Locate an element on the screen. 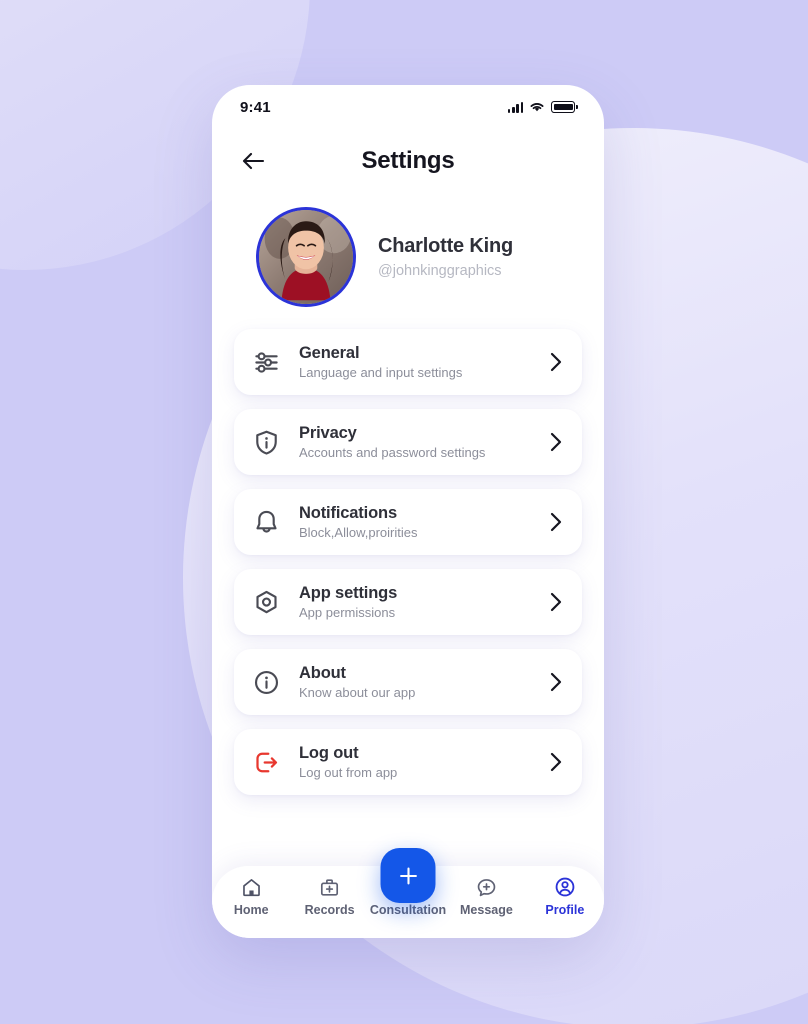 Image resolution: width=808 pixels, height=1024 pixels. nav-item-message: Message is located at coordinates (486, 896).